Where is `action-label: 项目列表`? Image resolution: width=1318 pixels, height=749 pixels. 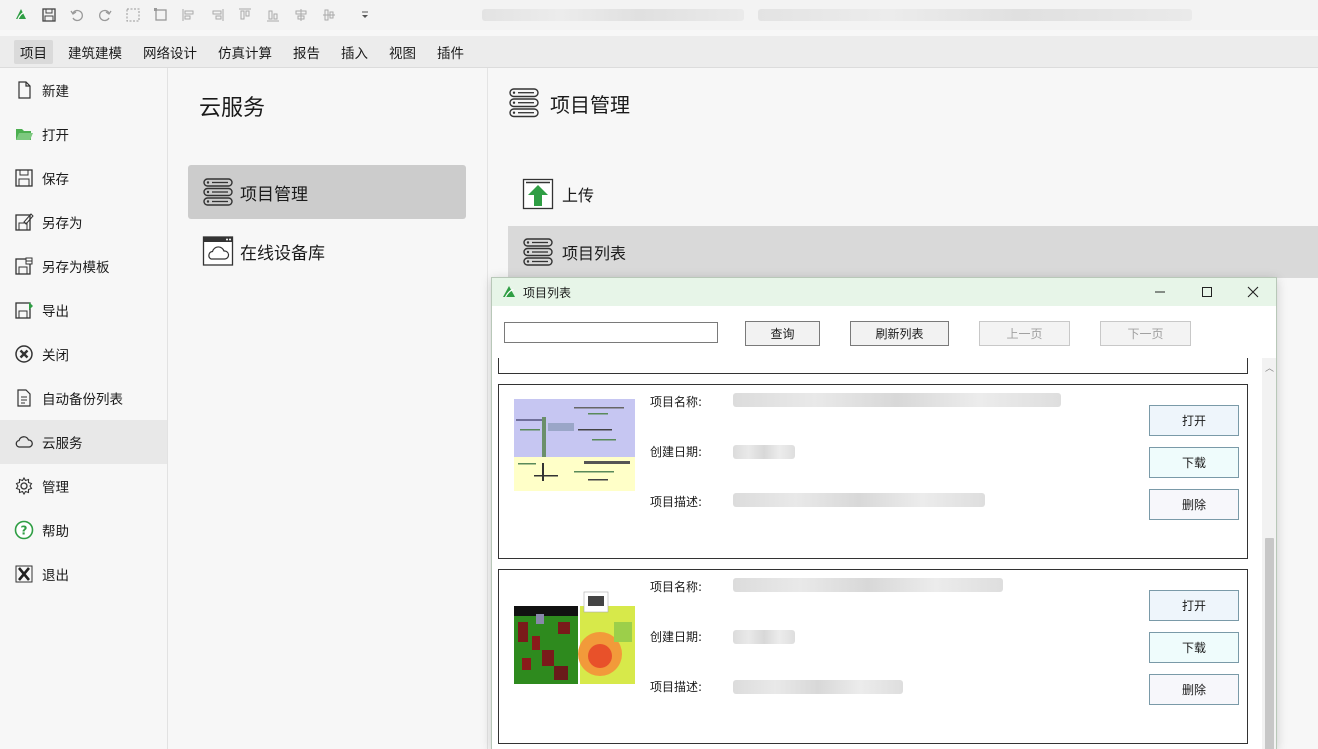 action-label: 项目列表 is located at coordinates (594, 253).